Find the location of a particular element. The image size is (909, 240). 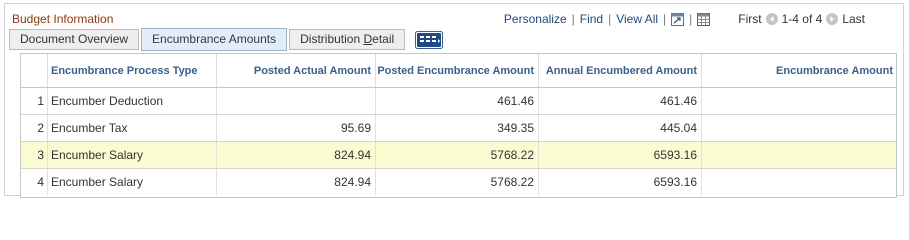

cell-posted-encumbrance-amount: 461.46 is located at coordinates (456, 101).